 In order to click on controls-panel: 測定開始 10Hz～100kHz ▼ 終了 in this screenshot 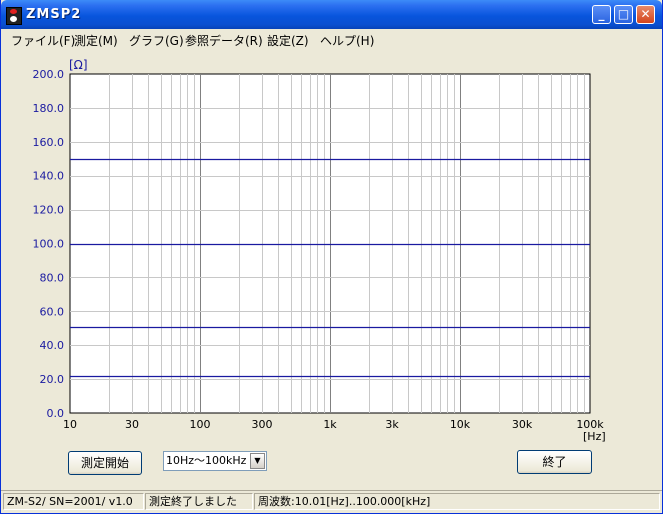, I will do `click(331, 467)`.